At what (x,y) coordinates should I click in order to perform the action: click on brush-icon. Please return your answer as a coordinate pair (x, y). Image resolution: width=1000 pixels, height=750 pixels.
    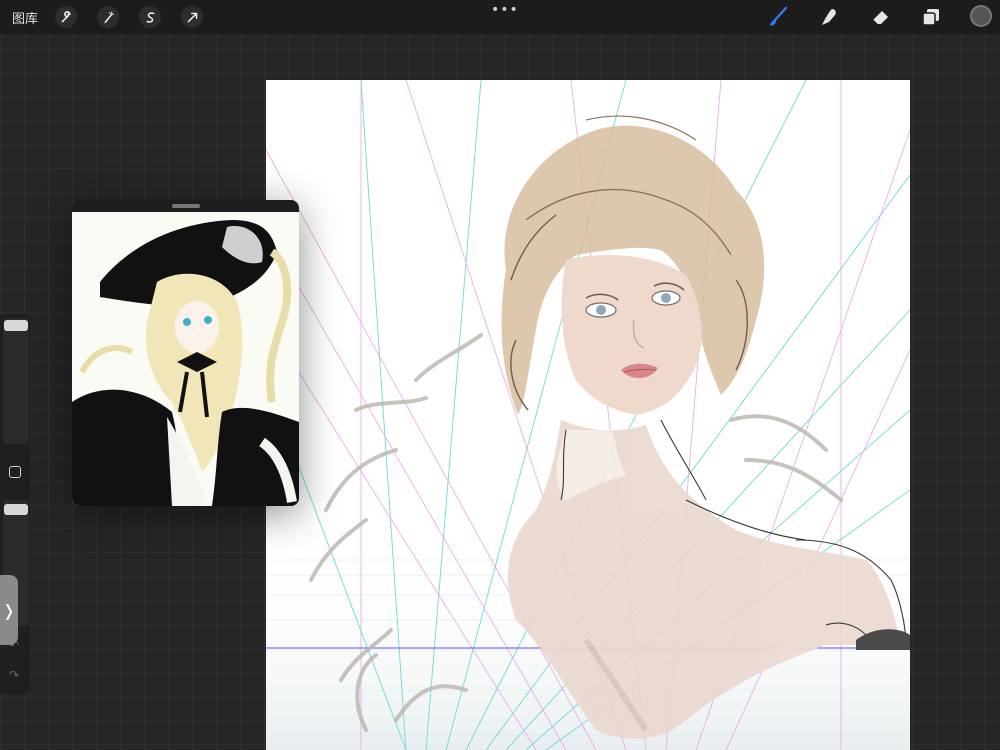
    Looking at the image, I should click on (779, 16).